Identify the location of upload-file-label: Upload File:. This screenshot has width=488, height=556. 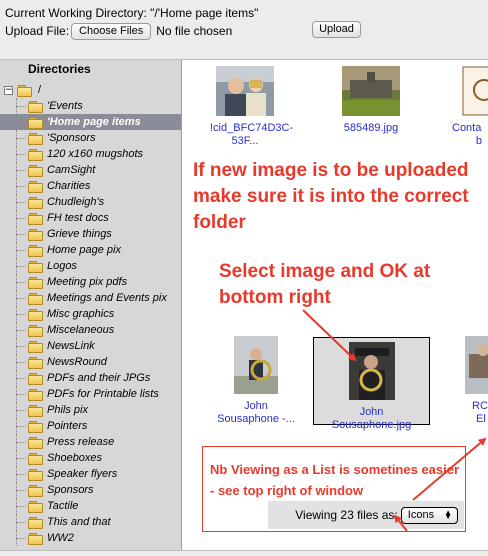
(37, 31).